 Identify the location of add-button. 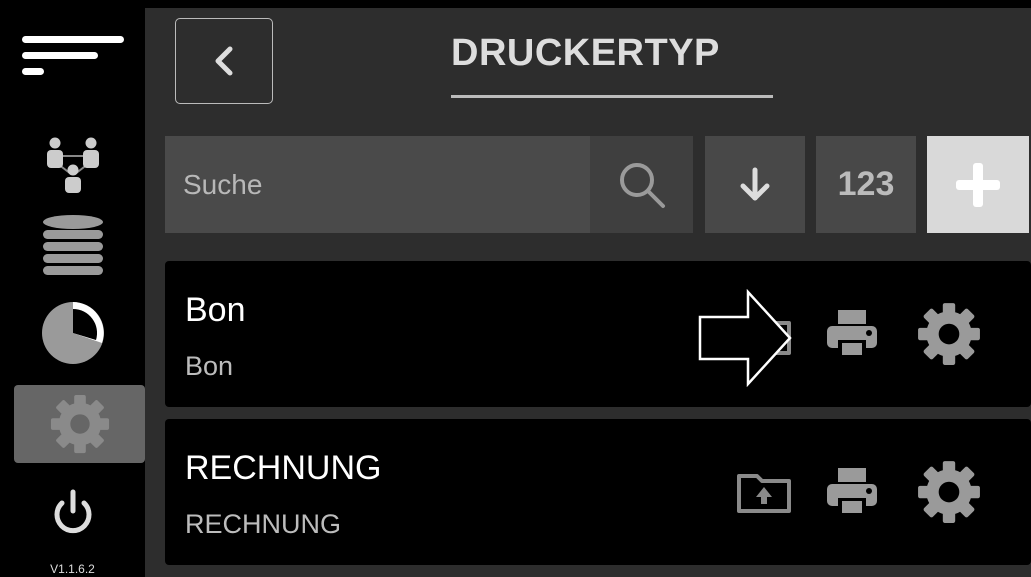
(978, 184).